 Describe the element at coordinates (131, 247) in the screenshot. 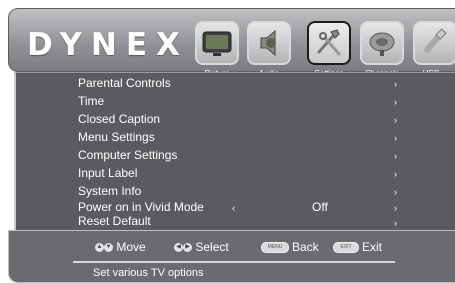

I see `hint-move-label: Move` at that location.